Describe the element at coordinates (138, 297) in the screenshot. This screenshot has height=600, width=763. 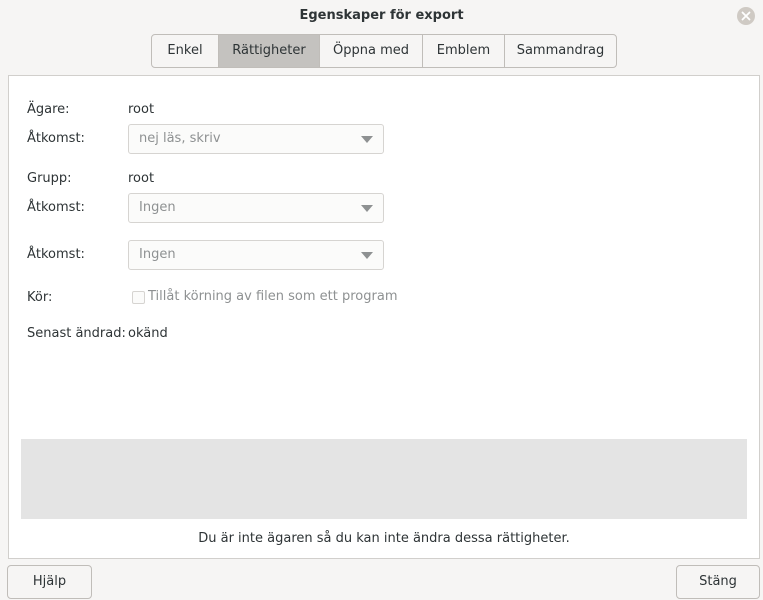
I see `execute-checkbox` at that location.